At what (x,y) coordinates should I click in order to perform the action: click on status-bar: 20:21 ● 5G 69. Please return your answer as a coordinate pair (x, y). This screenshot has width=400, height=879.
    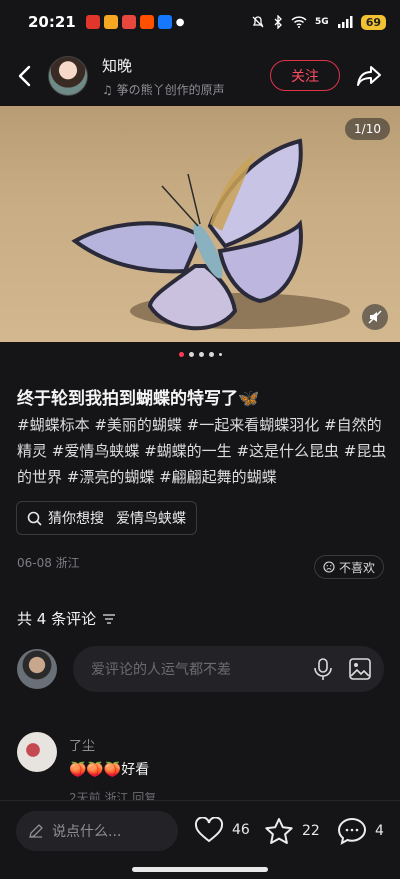
    Looking at the image, I should click on (200, 22).